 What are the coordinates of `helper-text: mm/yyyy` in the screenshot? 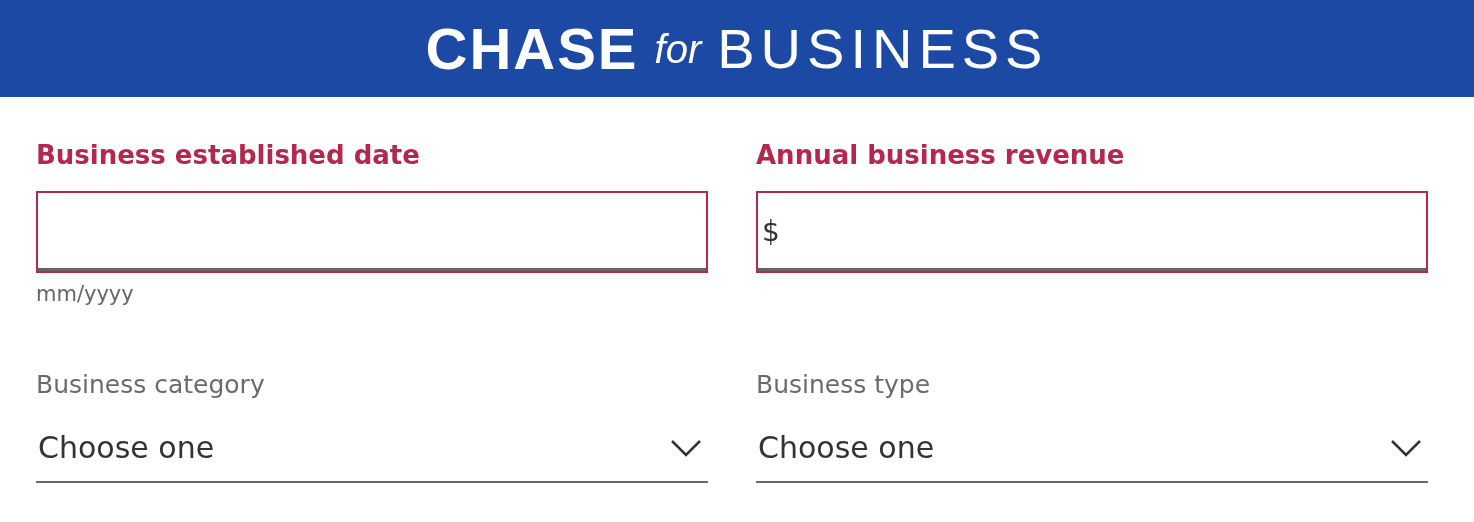 It's located at (85, 294).